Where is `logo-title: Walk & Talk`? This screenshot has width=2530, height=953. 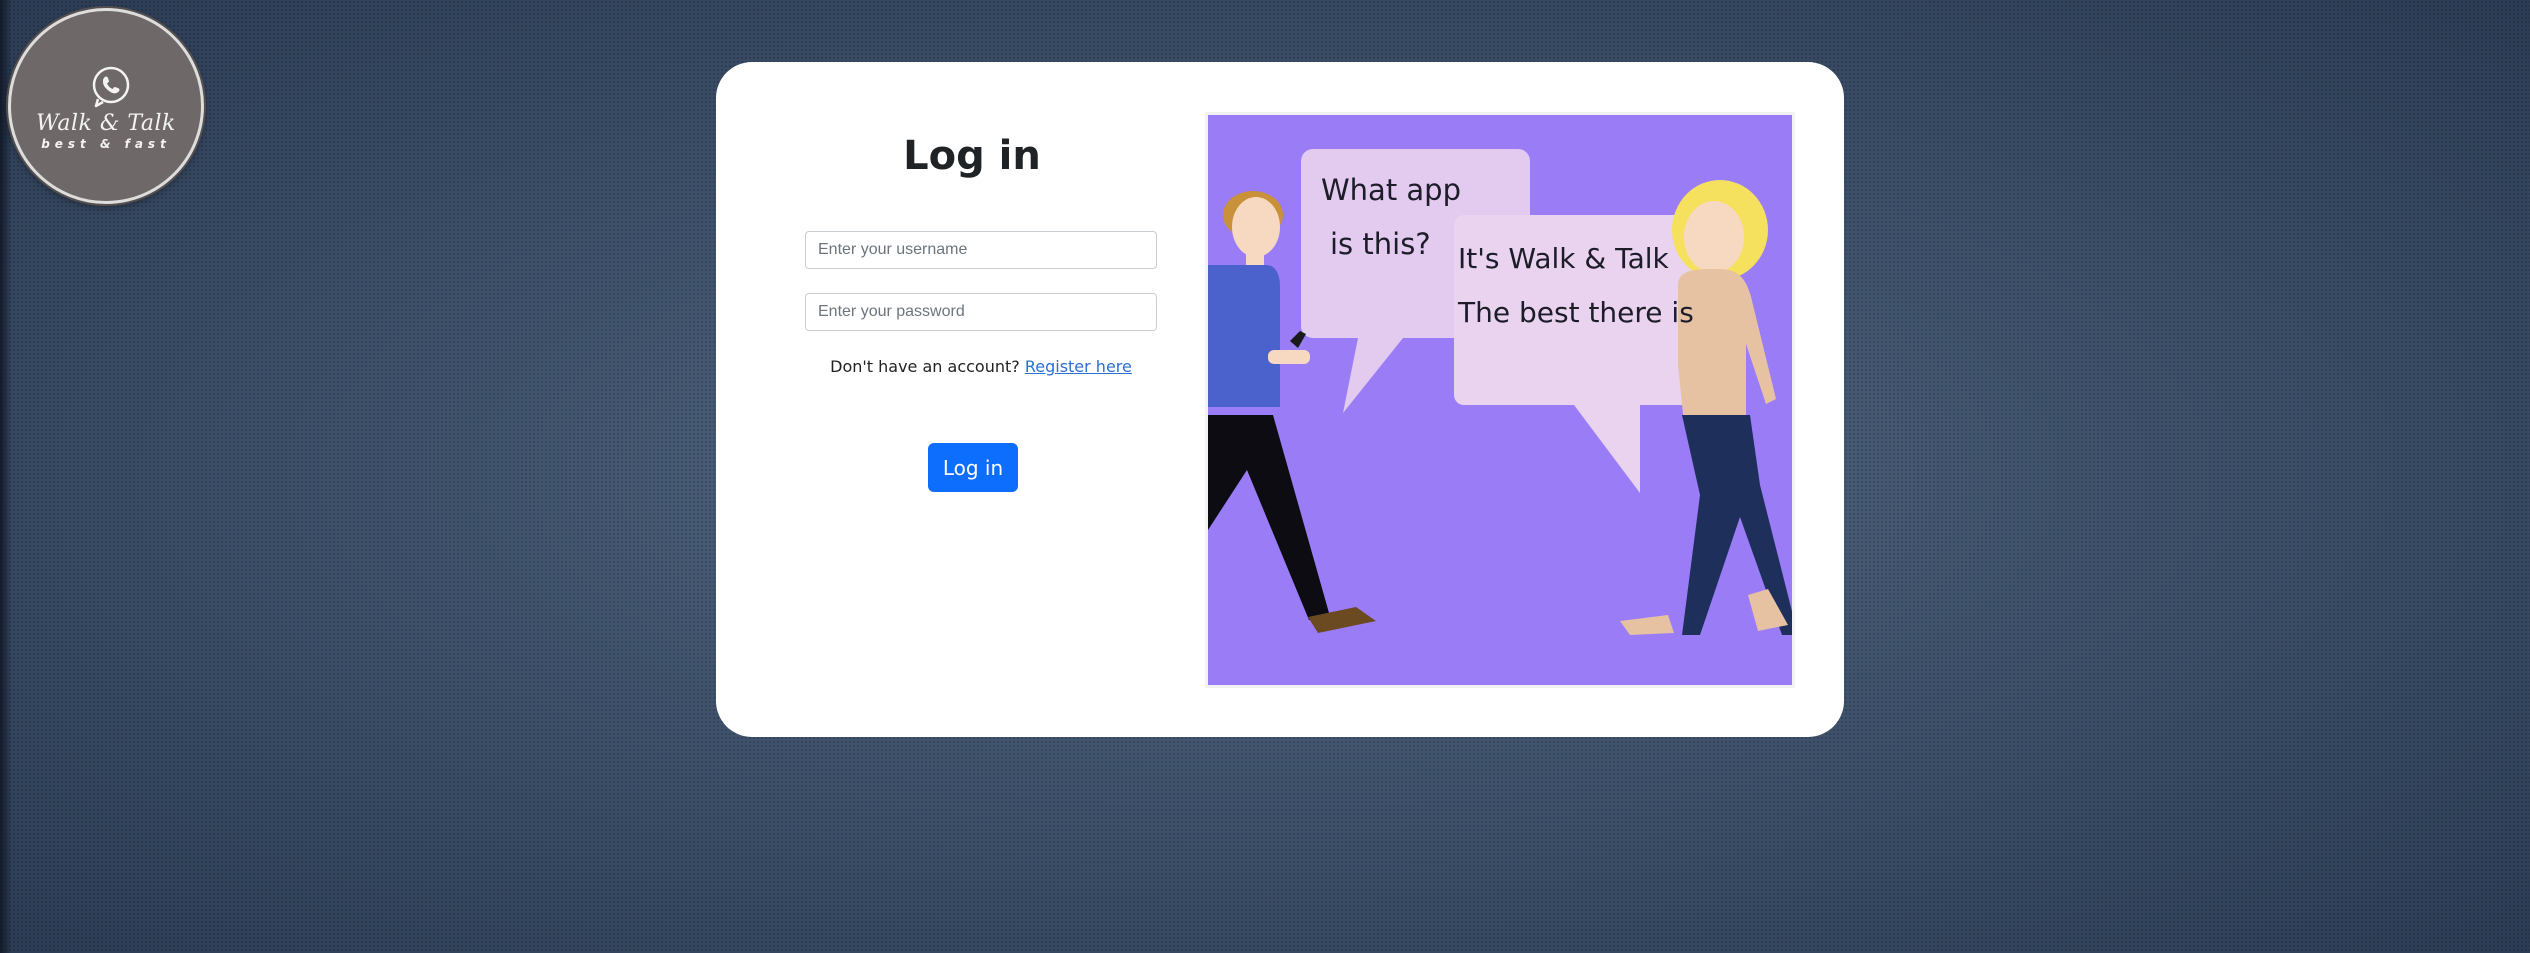
logo-title: Walk & Talk is located at coordinates (106, 123).